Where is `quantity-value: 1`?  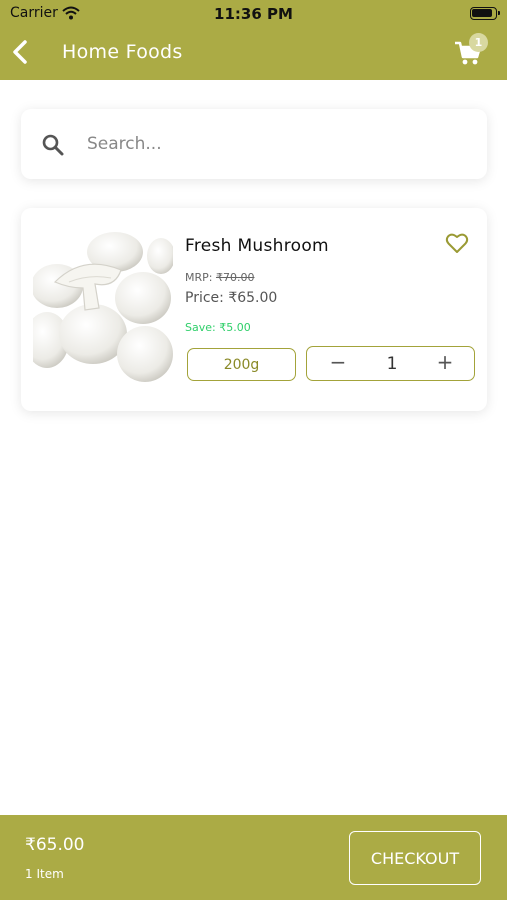 quantity-value: 1 is located at coordinates (392, 364).